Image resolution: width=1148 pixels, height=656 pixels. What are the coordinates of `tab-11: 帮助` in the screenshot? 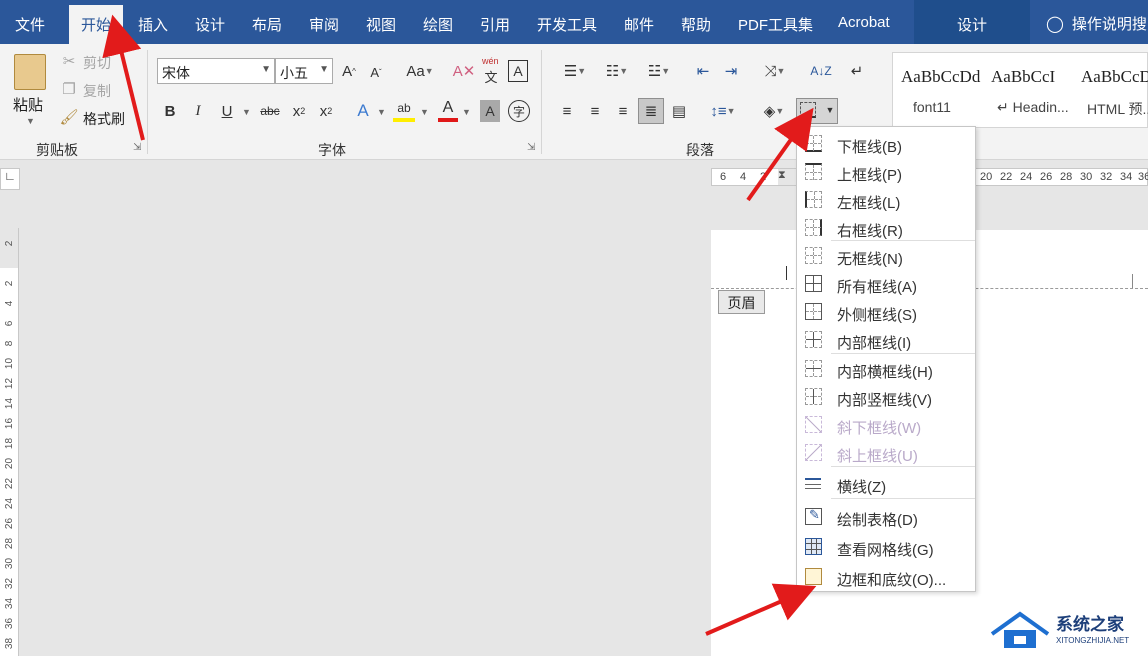 It's located at (696, 24).